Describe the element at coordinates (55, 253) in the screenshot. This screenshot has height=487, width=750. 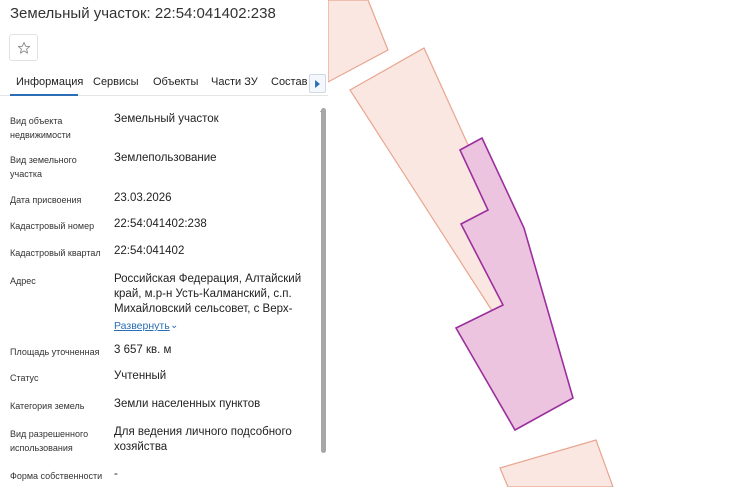
I see `property-label: Кадастровый квартал` at that location.